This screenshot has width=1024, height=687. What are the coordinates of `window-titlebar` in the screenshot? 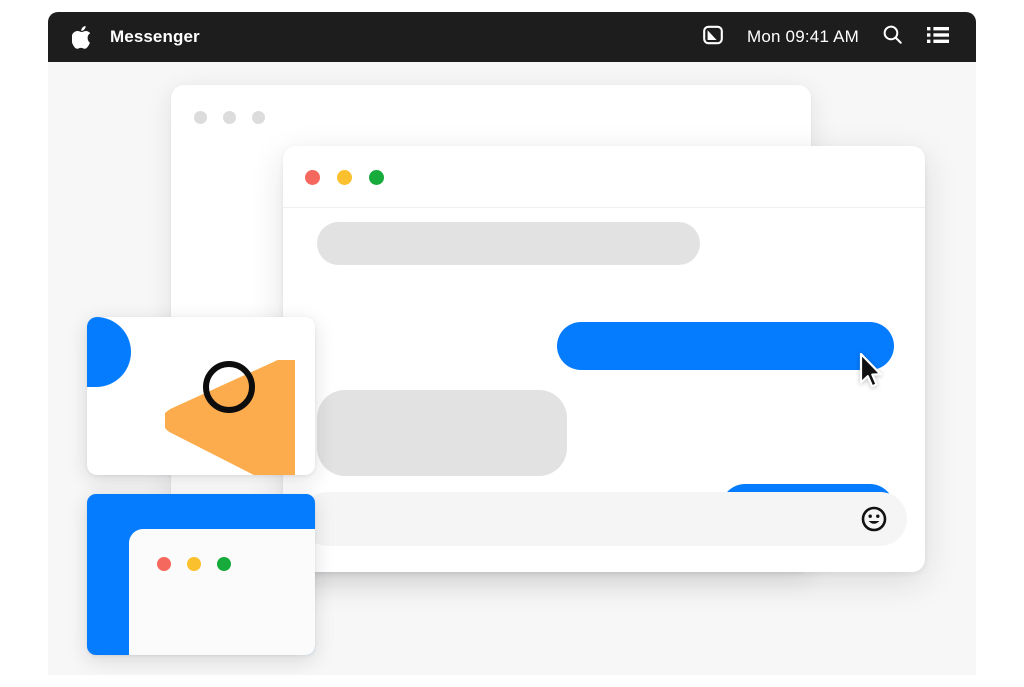 It's located at (604, 177).